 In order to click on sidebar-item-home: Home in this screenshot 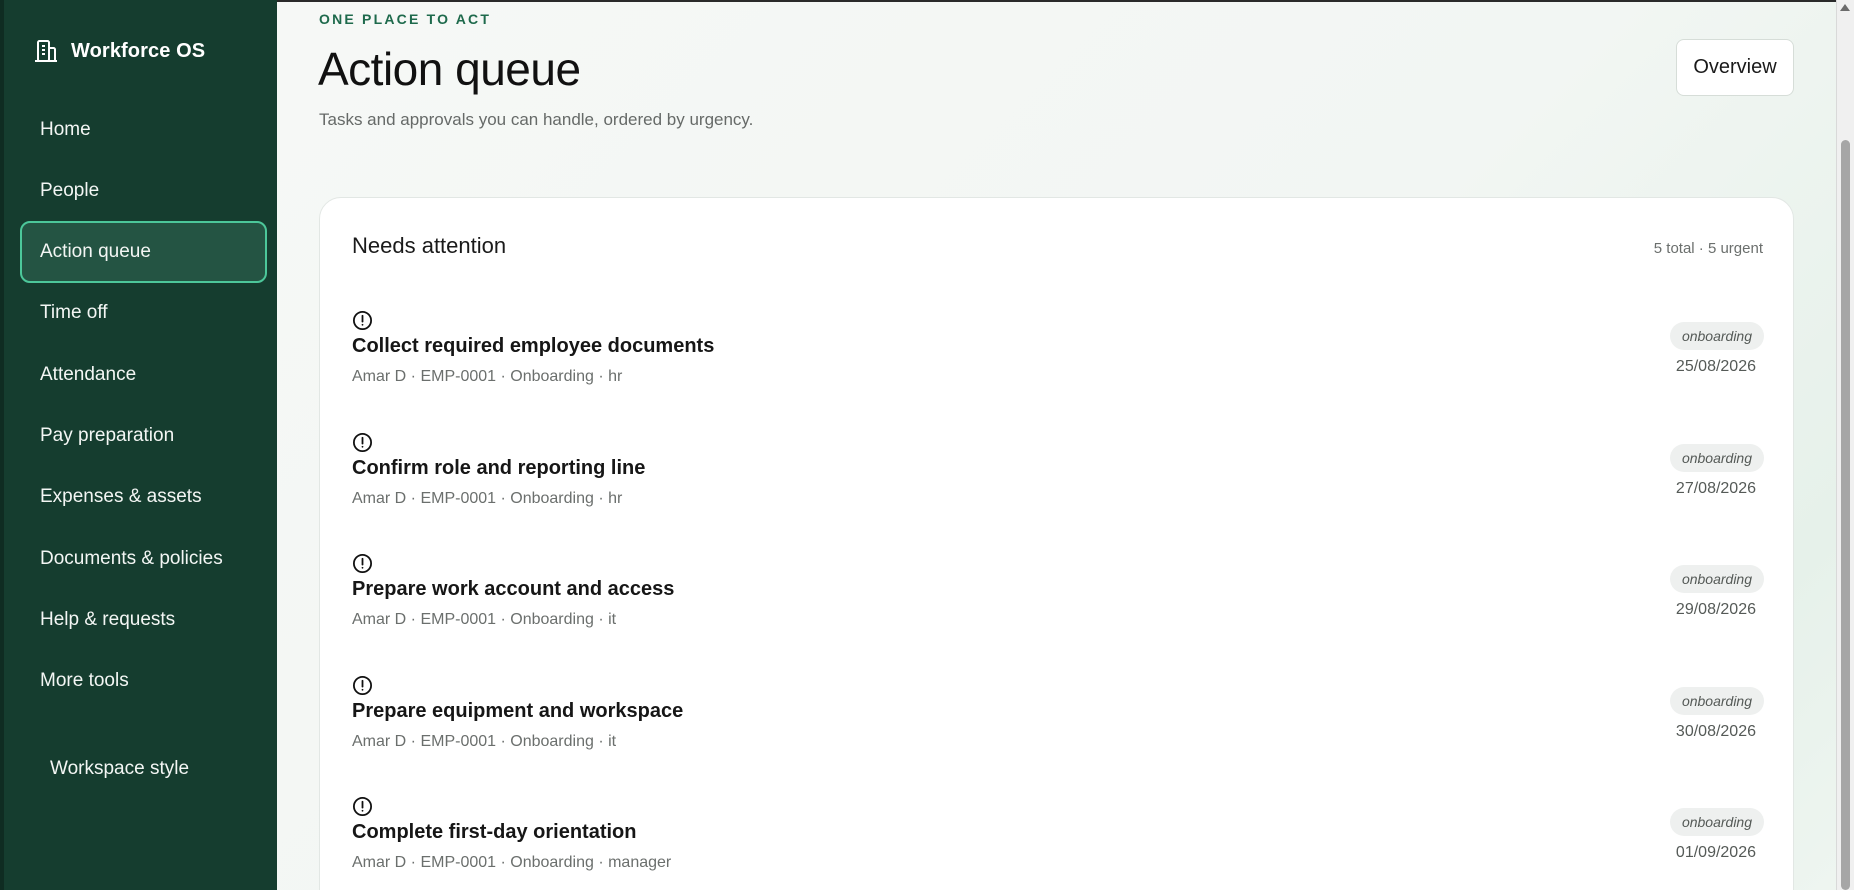, I will do `click(143, 130)`.